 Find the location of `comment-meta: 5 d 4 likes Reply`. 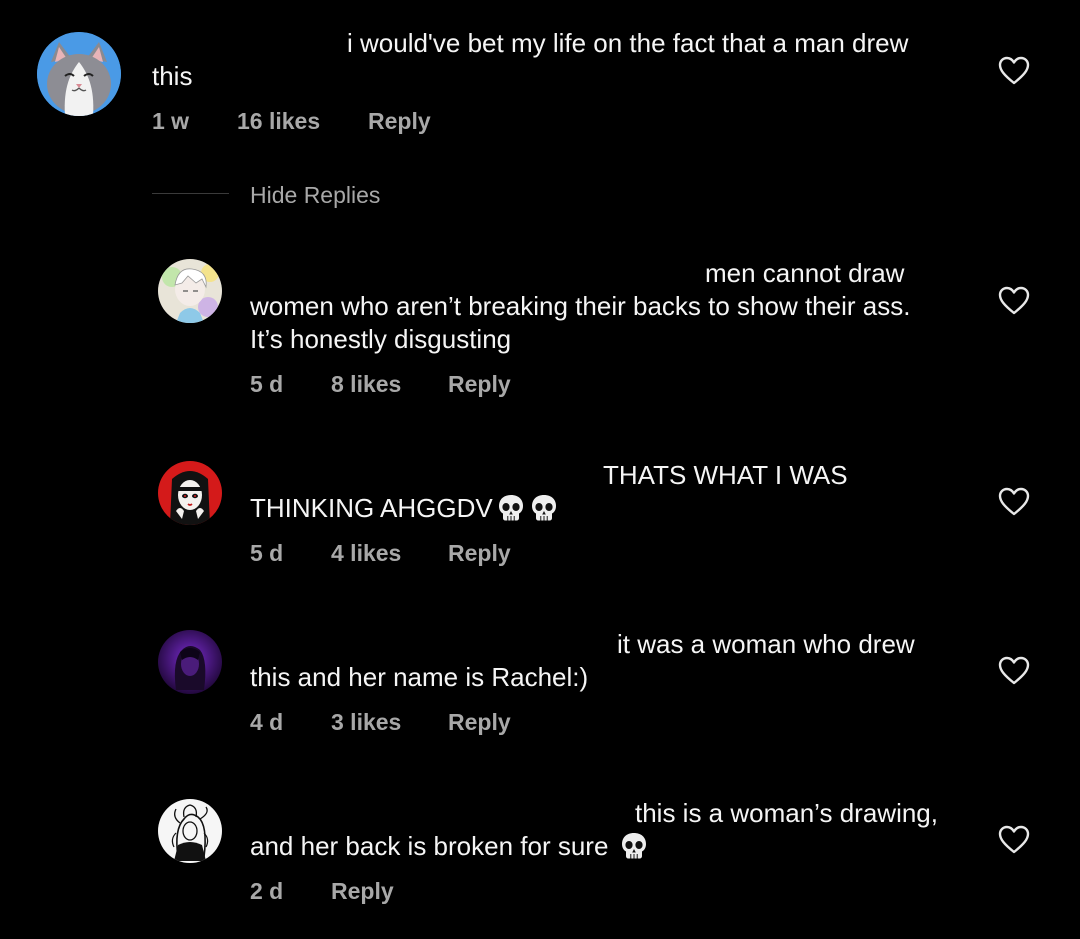

comment-meta: 5 d 4 likes Reply is located at coordinates (400, 554).